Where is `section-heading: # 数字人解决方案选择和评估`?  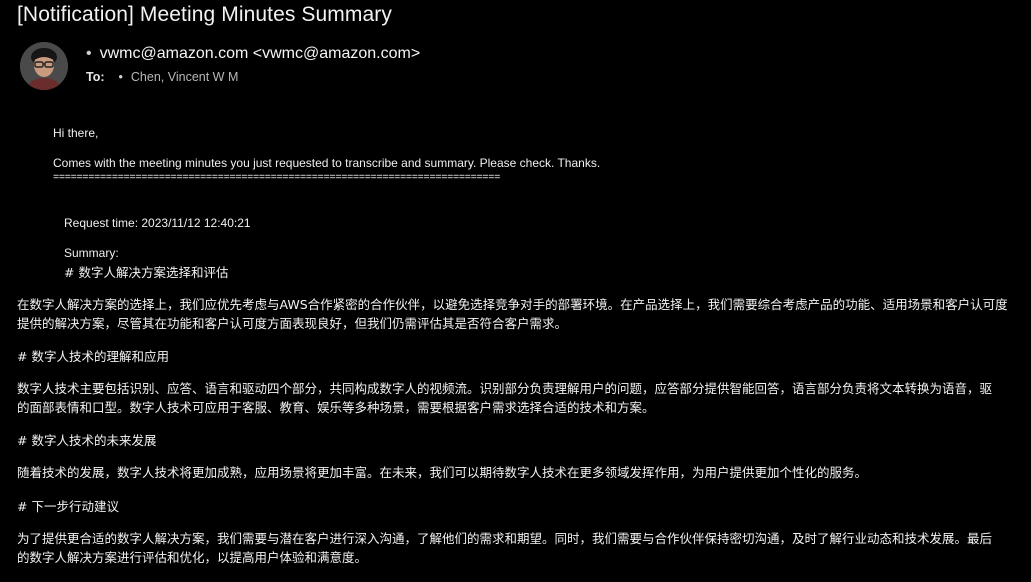 section-heading: # 数字人解决方案选择和评估 is located at coordinates (146, 272).